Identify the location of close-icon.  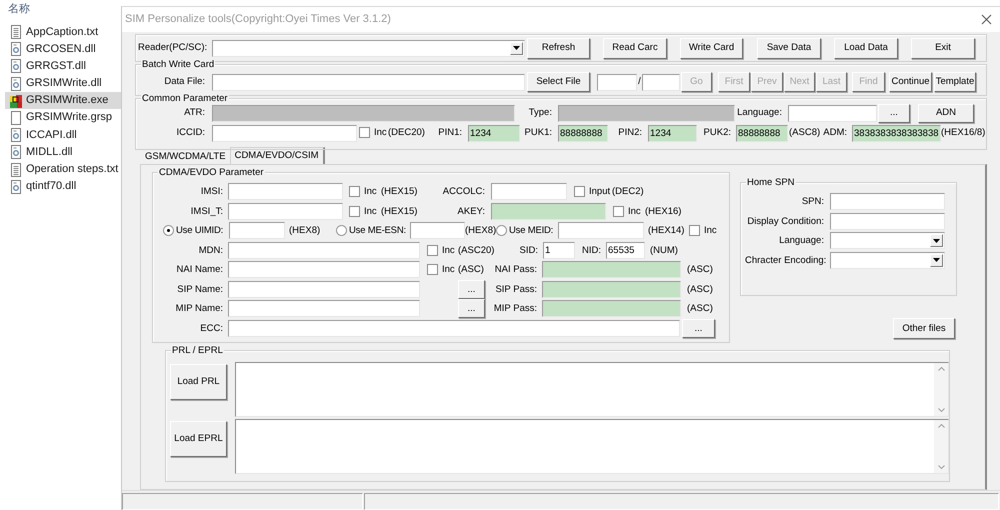
(986, 19).